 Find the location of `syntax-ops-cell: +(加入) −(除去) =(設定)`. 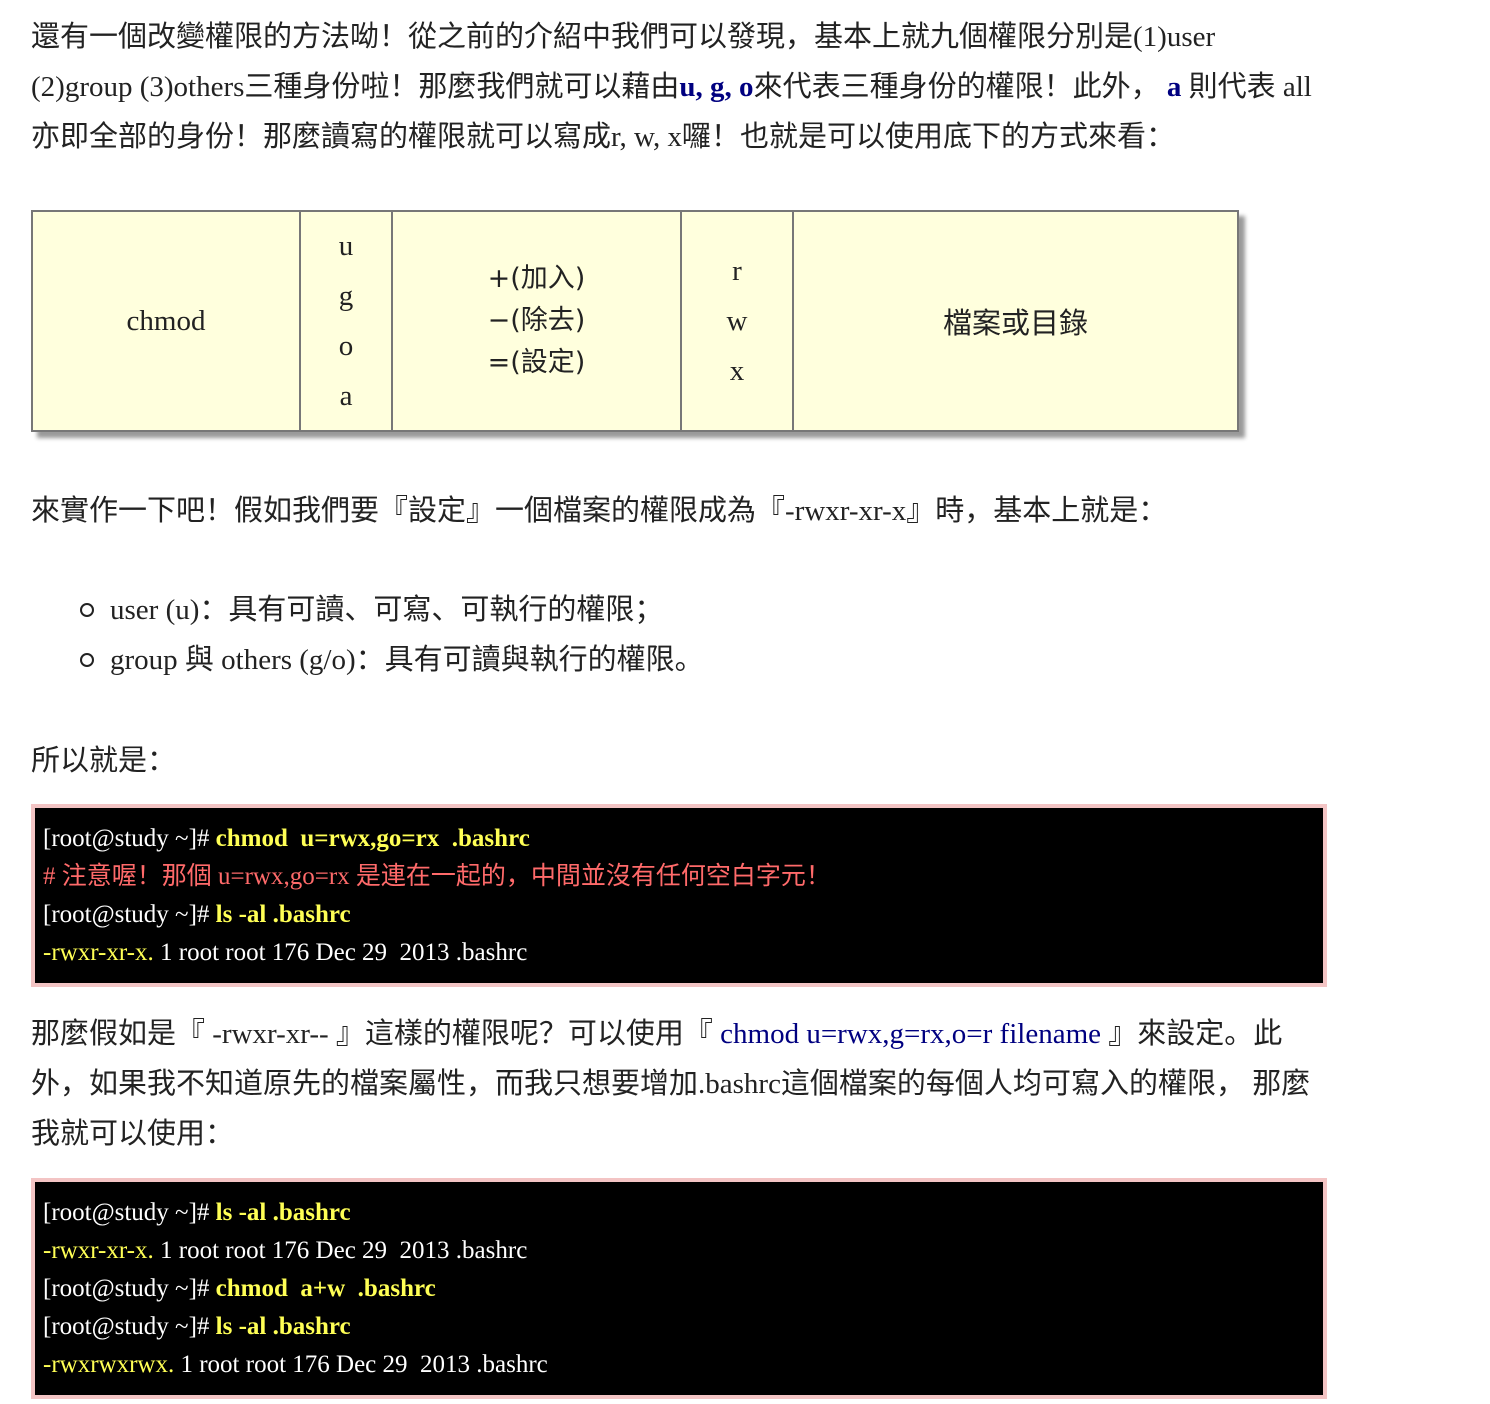

syntax-ops-cell: +(加入) −(除去) =(設定) is located at coordinates (536, 321).